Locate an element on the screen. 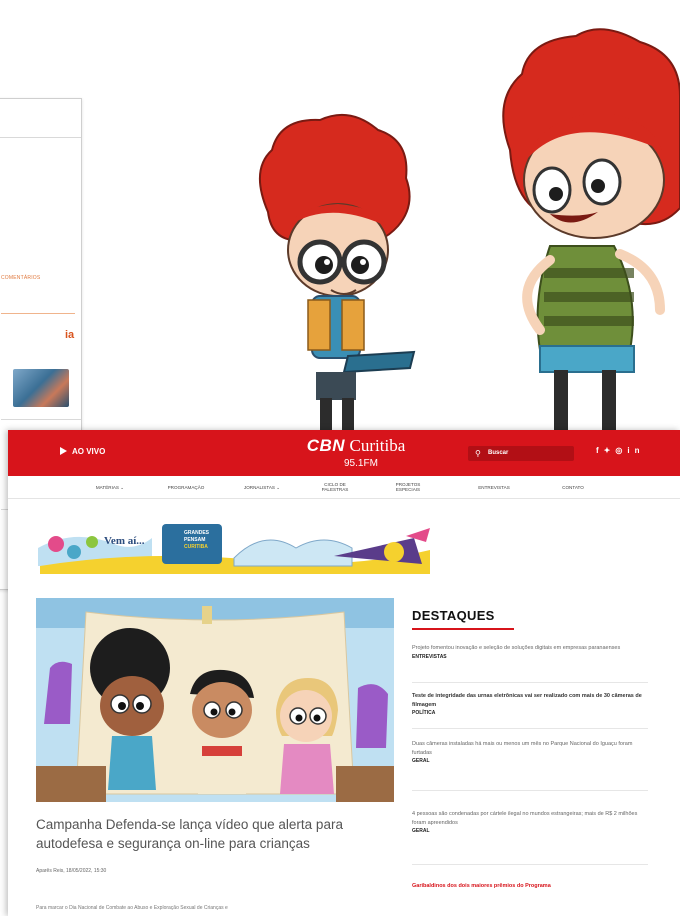 The image size is (680, 916). search-input: ⚲ Buscar is located at coordinates (521, 453).